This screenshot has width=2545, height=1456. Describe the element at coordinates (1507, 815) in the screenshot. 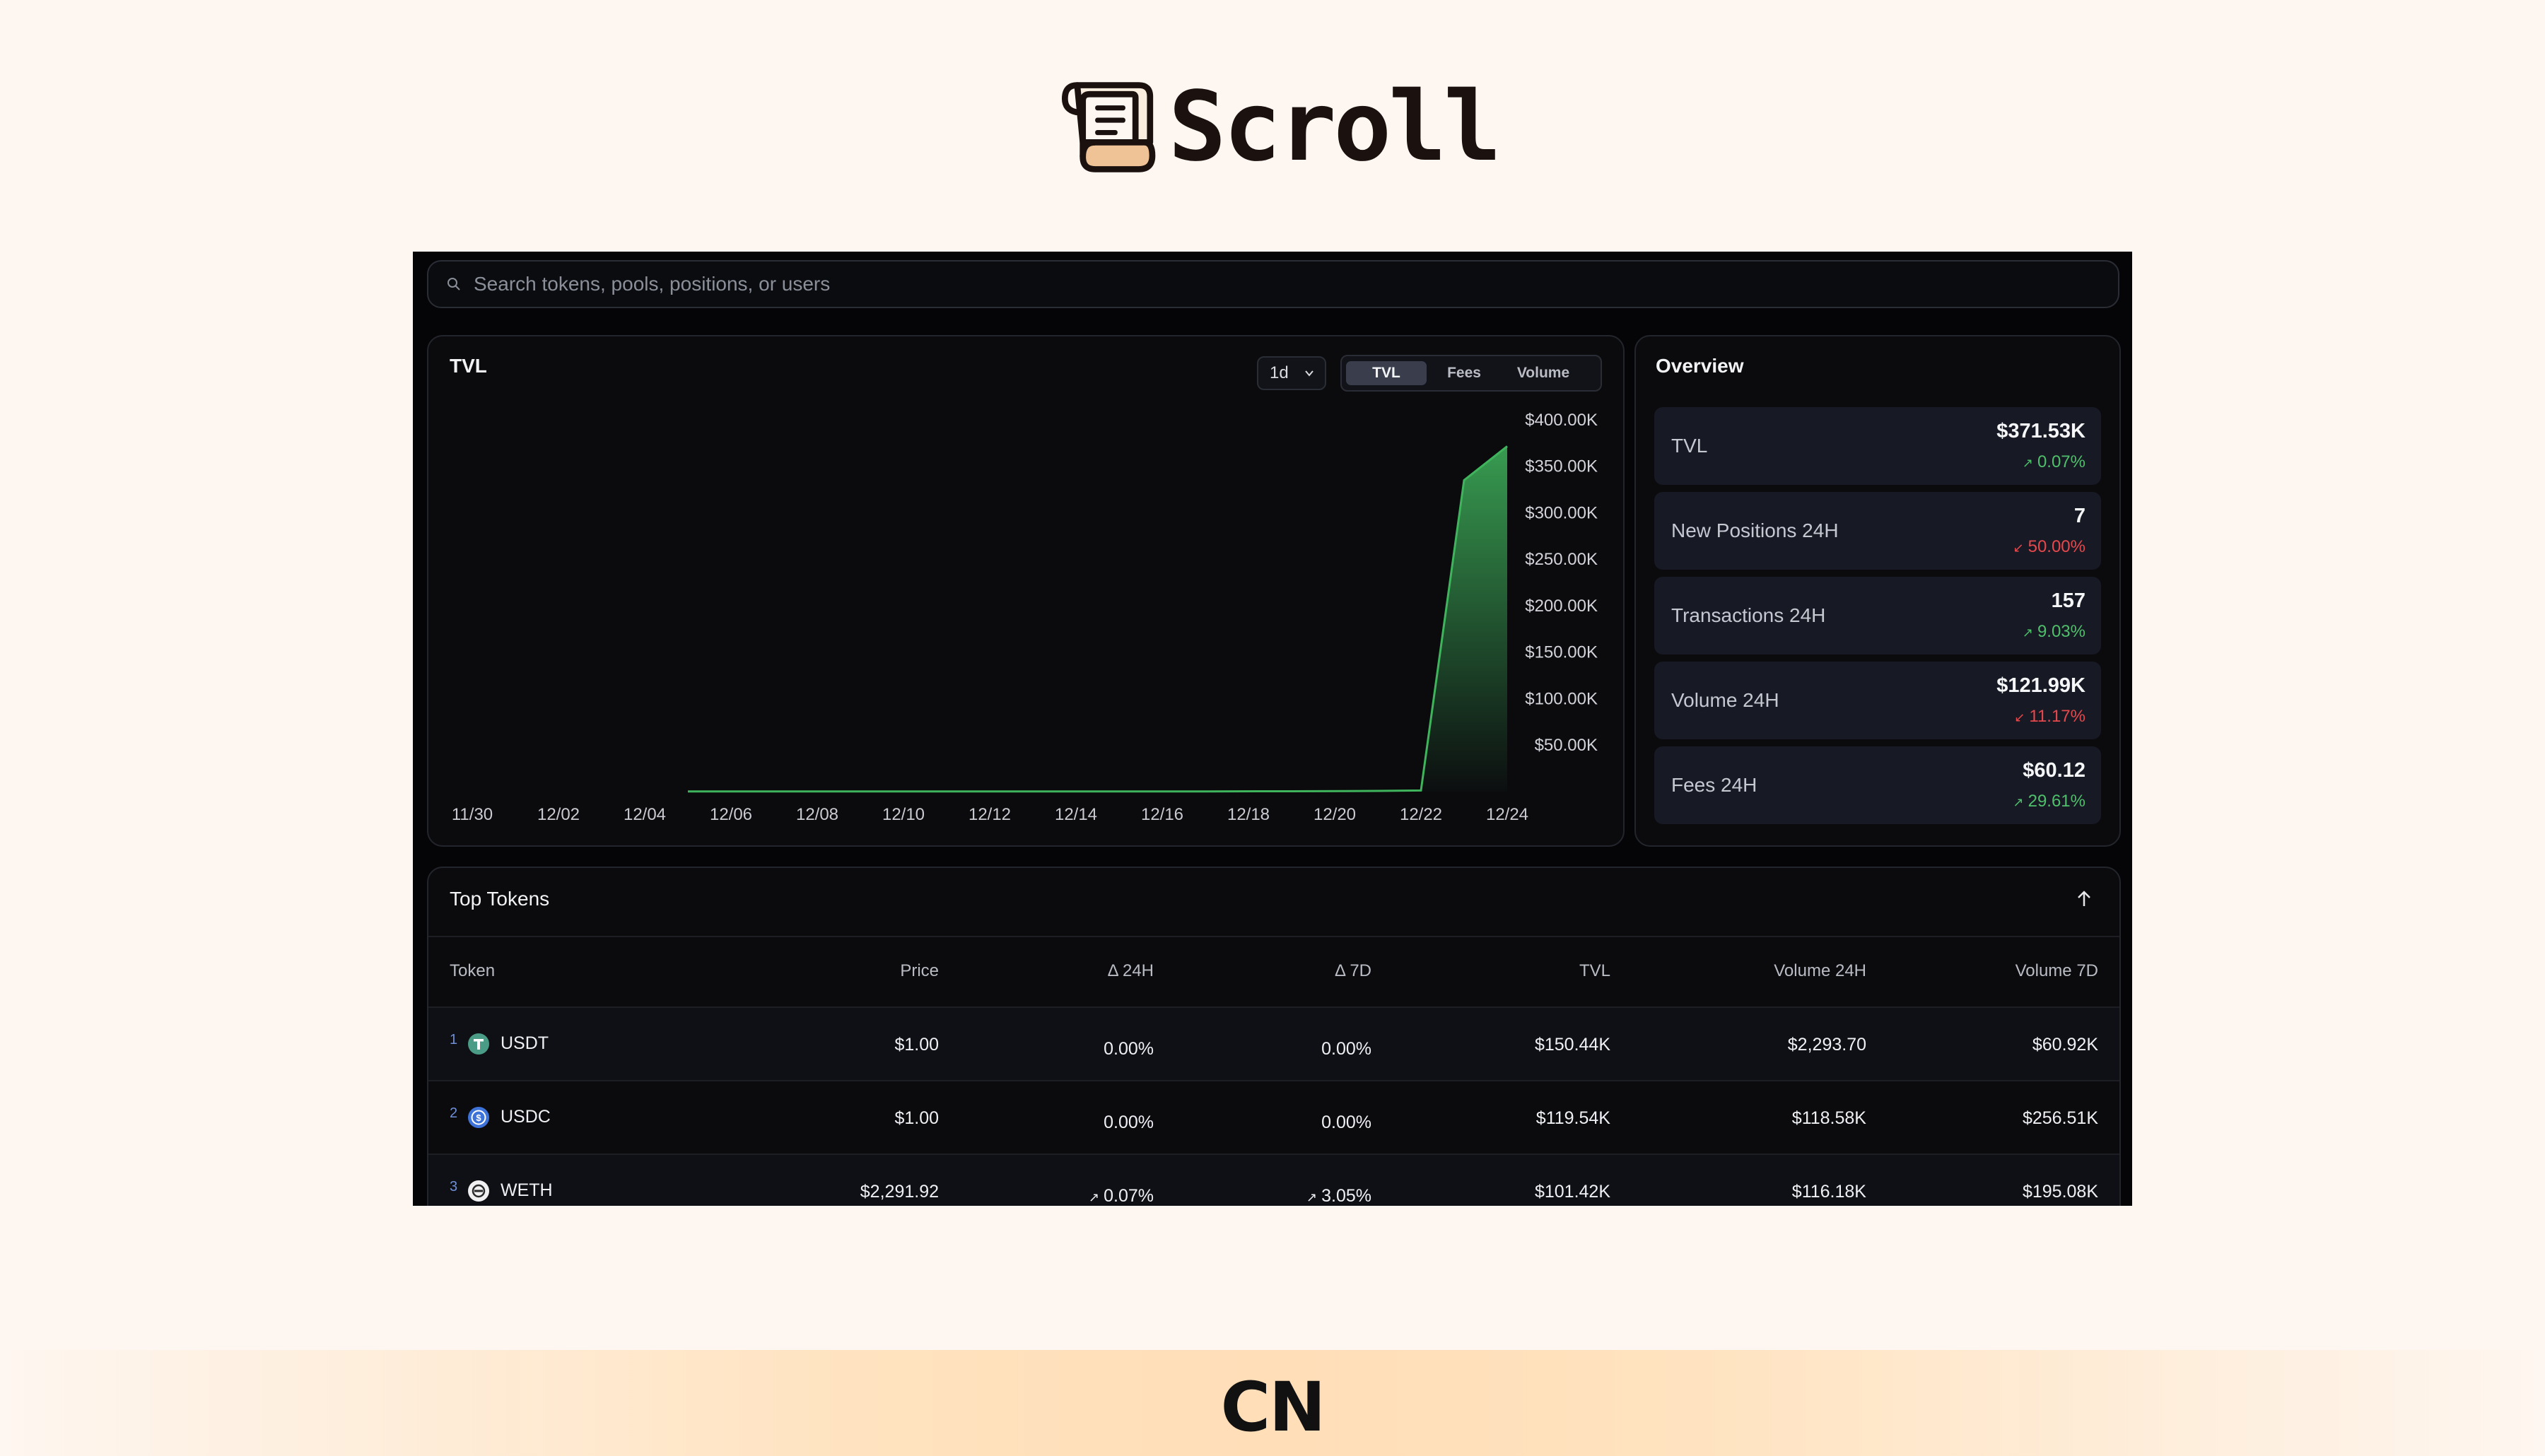

I see `x-axis-tick-label: 12/24` at that location.